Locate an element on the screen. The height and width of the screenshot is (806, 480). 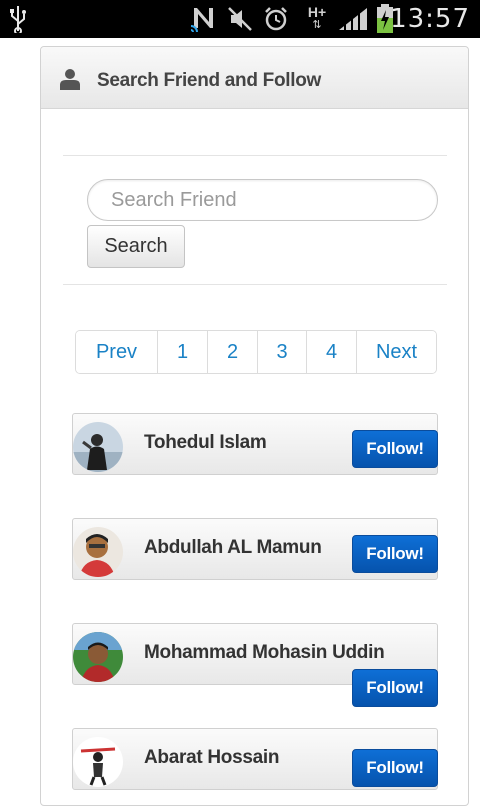
friend-row: Abdullah AL Mamun Follow! is located at coordinates (255, 549).